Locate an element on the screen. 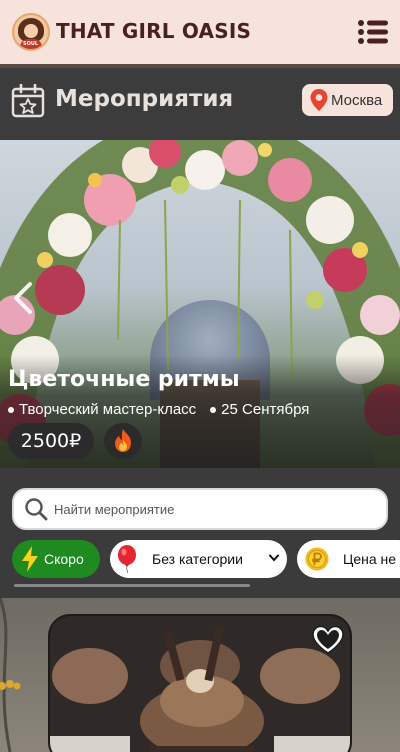  filter-scrollbar is located at coordinates (132, 585).